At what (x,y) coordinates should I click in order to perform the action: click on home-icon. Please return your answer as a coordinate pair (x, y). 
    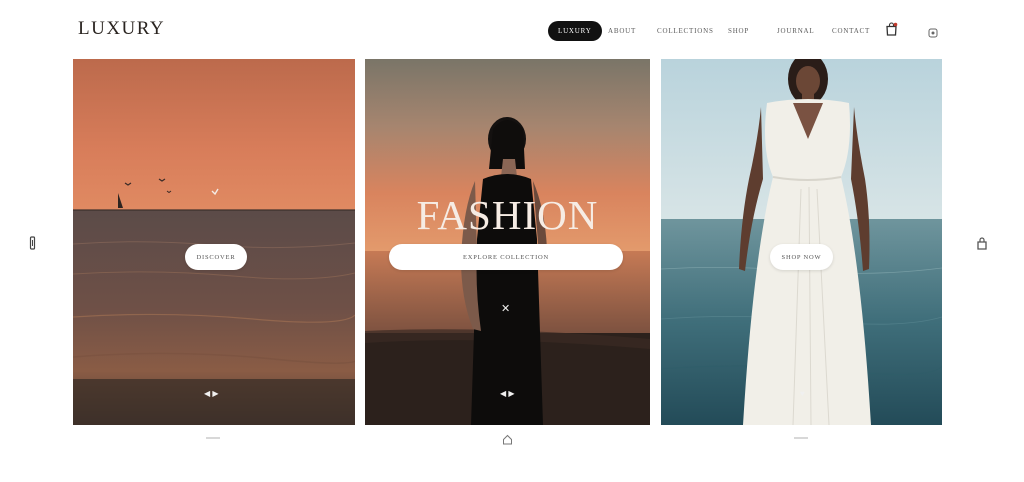
    Looking at the image, I should click on (507, 441).